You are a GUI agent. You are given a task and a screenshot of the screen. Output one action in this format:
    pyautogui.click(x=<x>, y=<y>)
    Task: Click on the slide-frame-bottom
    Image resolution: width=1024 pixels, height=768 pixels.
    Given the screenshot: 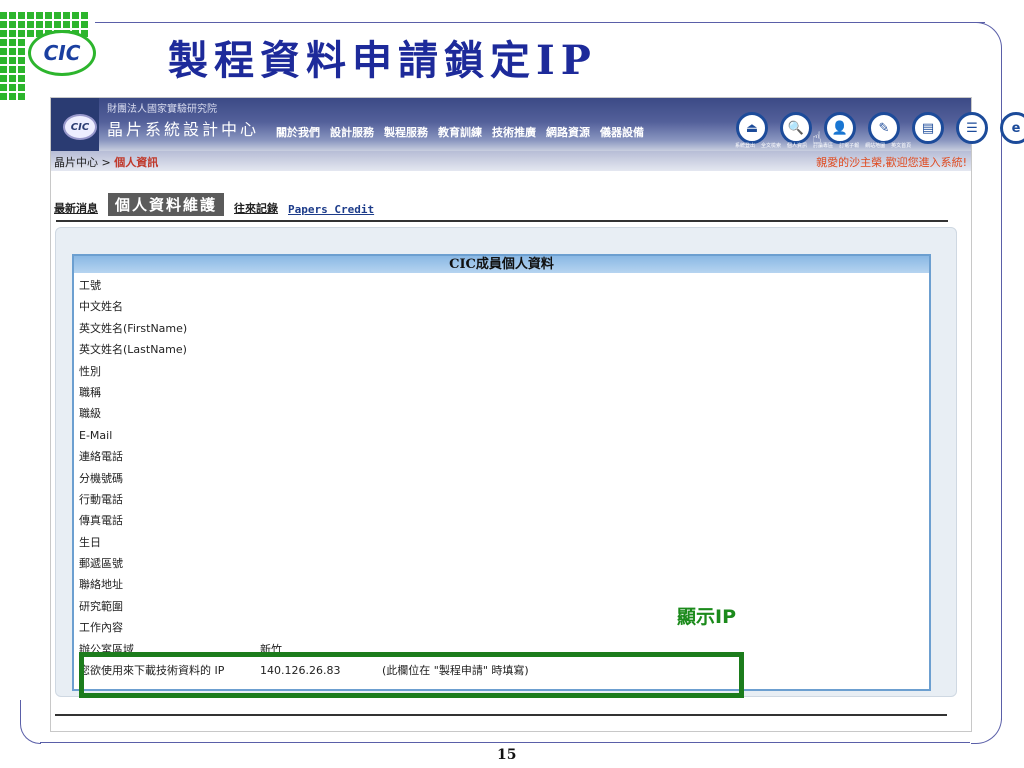 What is the action you would take?
    pyautogui.click(x=505, y=742)
    